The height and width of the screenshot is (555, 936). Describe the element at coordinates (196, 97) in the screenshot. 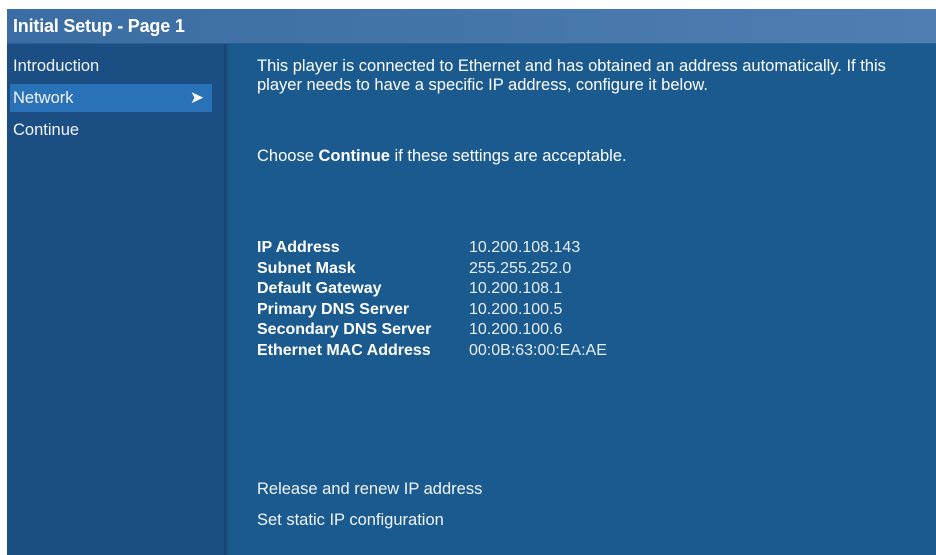

I see `chevron-right-icon: ➤` at that location.